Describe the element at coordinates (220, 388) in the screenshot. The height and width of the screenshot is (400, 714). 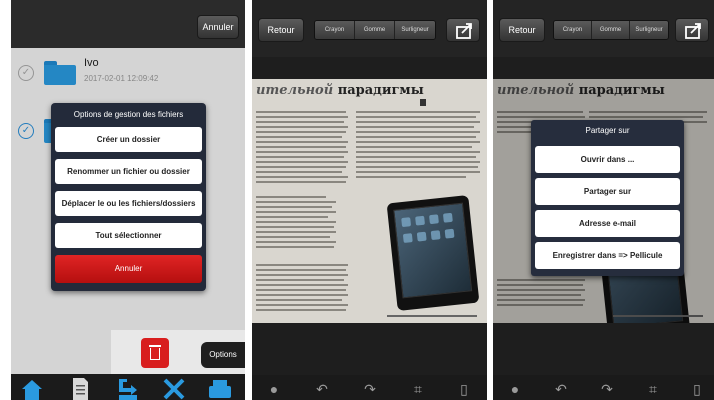
I see `scanner-icon` at that location.